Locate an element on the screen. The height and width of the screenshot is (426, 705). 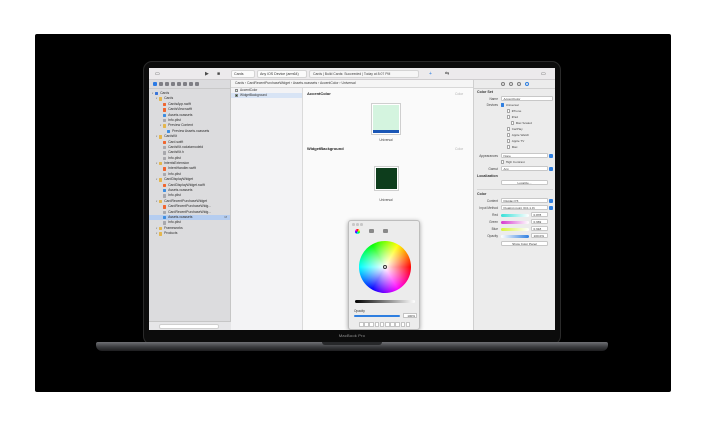
attributes-inspector-icon is located at coordinates (526, 84).